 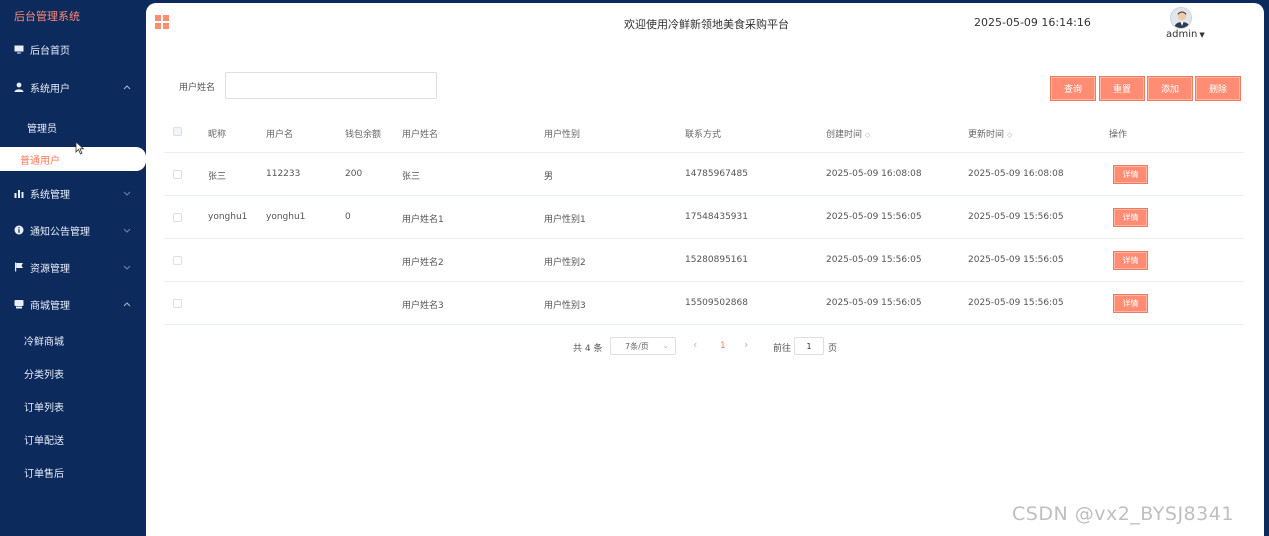 What do you see at coordinates (565, 220) in the screenshot?
I see `cell-gender: 用户性别1` at bounding box center [565, 220].